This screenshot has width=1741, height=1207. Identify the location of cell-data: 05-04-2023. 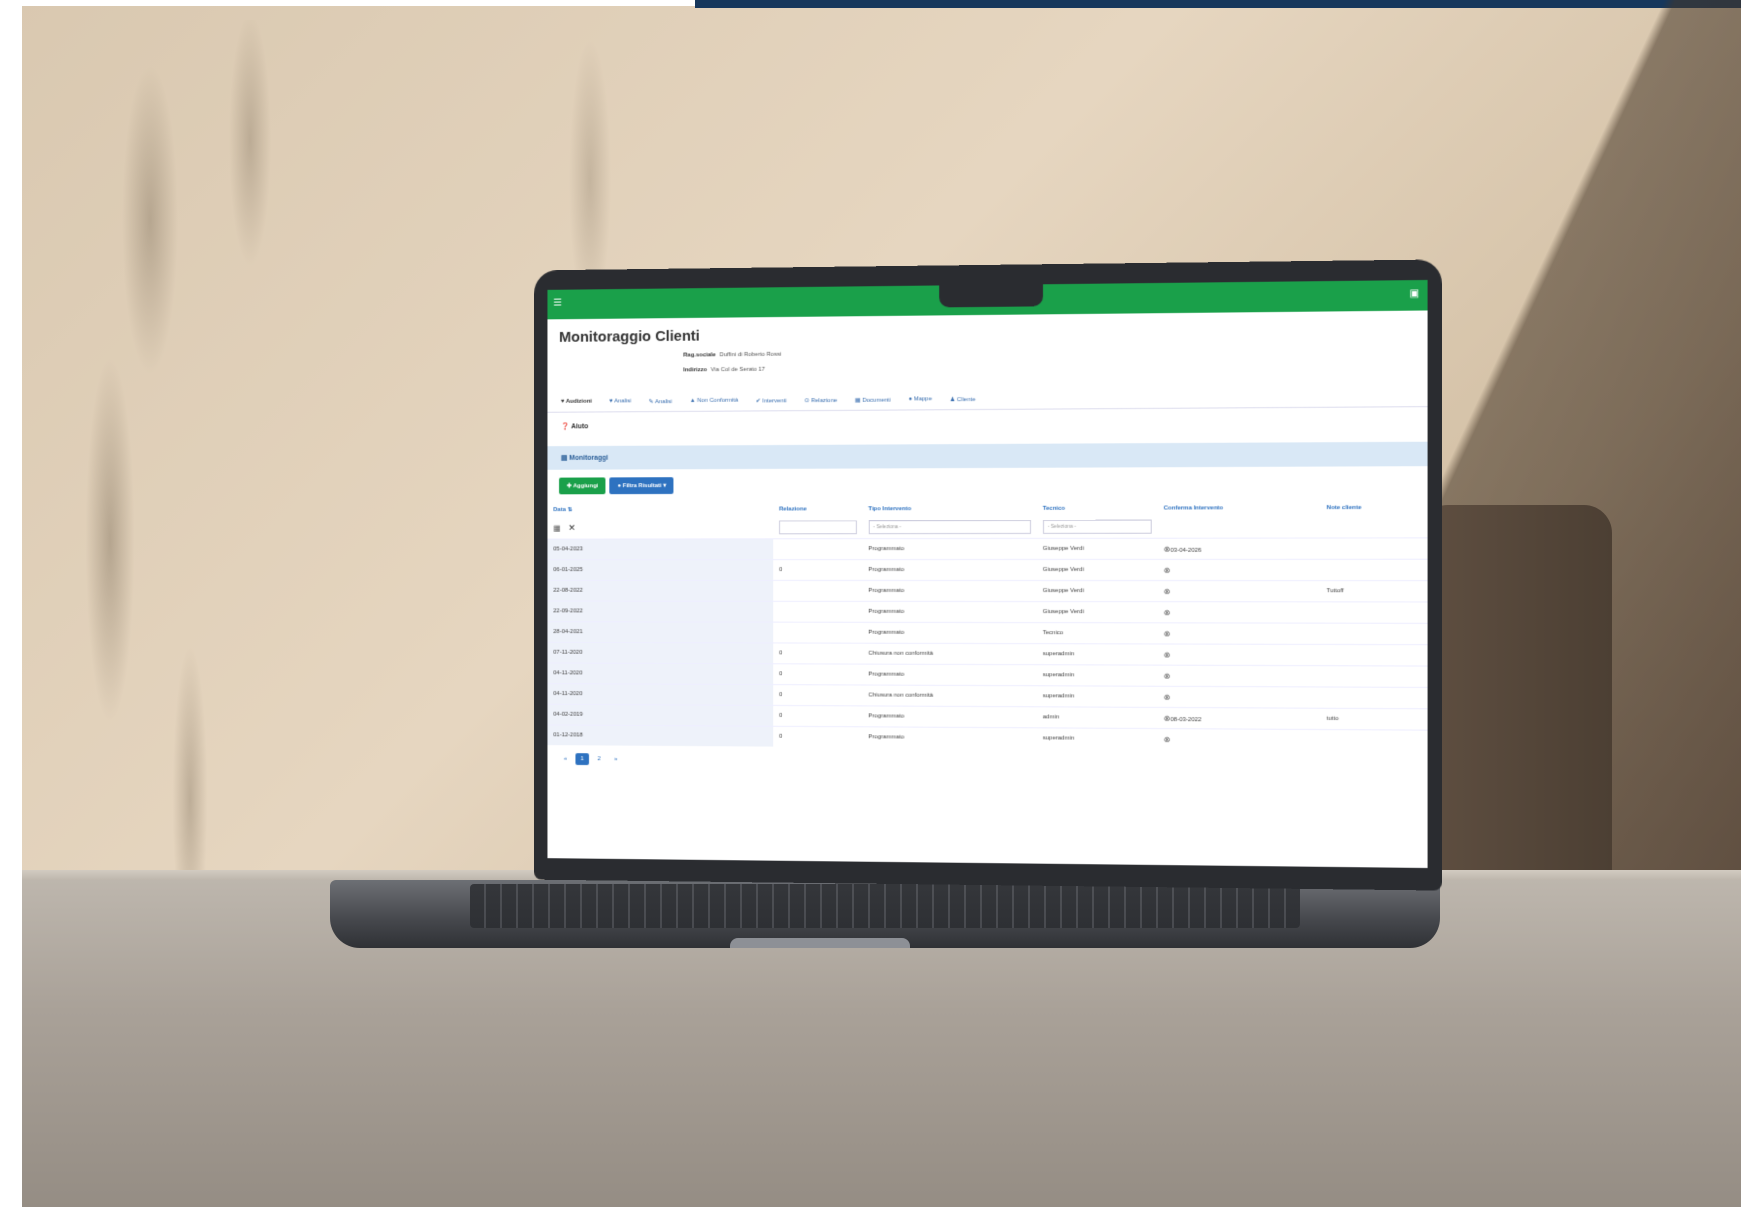
(660, 549).